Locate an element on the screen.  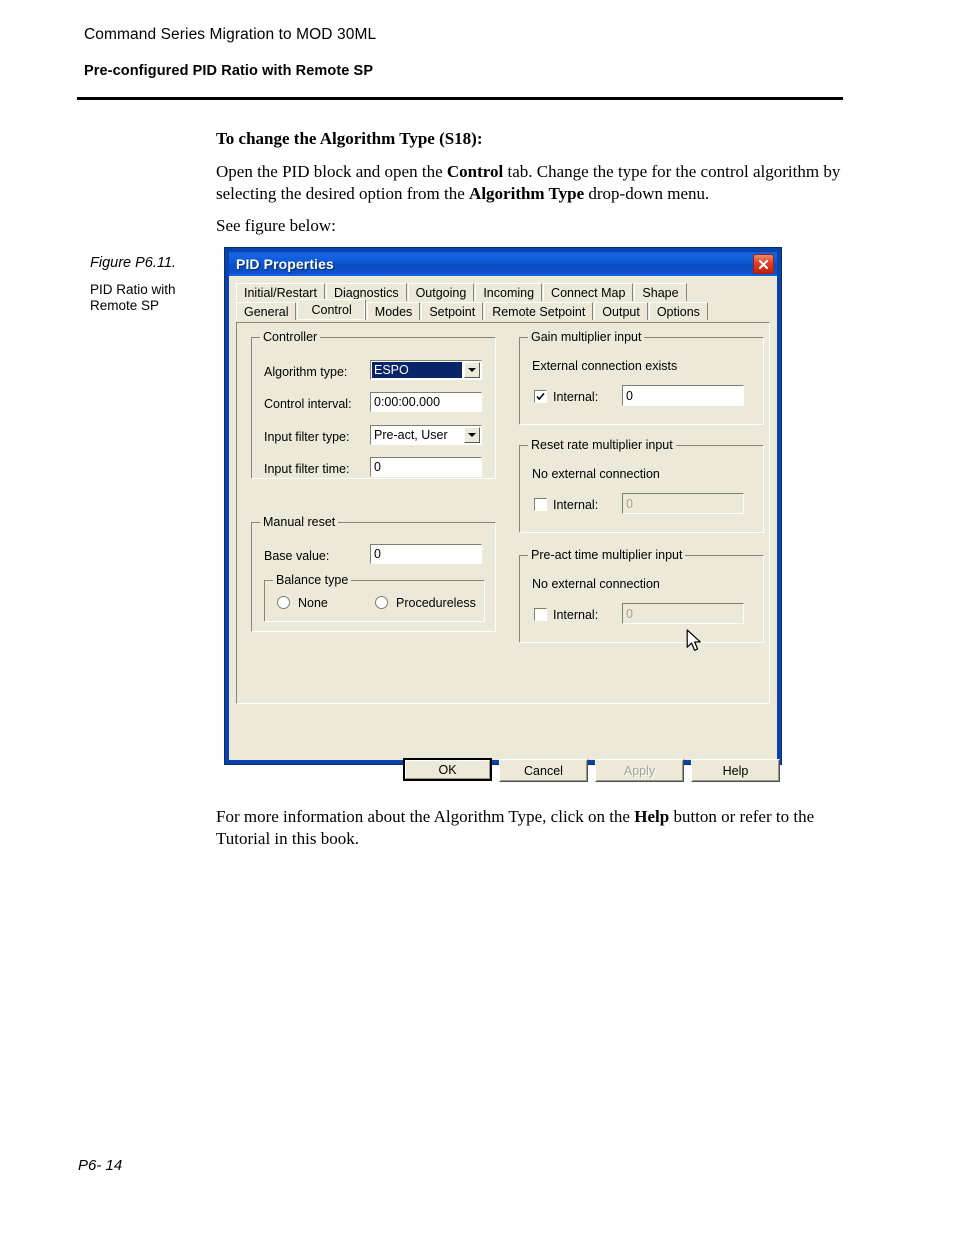
input-filter-type-combo: Pre-act, User is located at coordinates (426, 435).